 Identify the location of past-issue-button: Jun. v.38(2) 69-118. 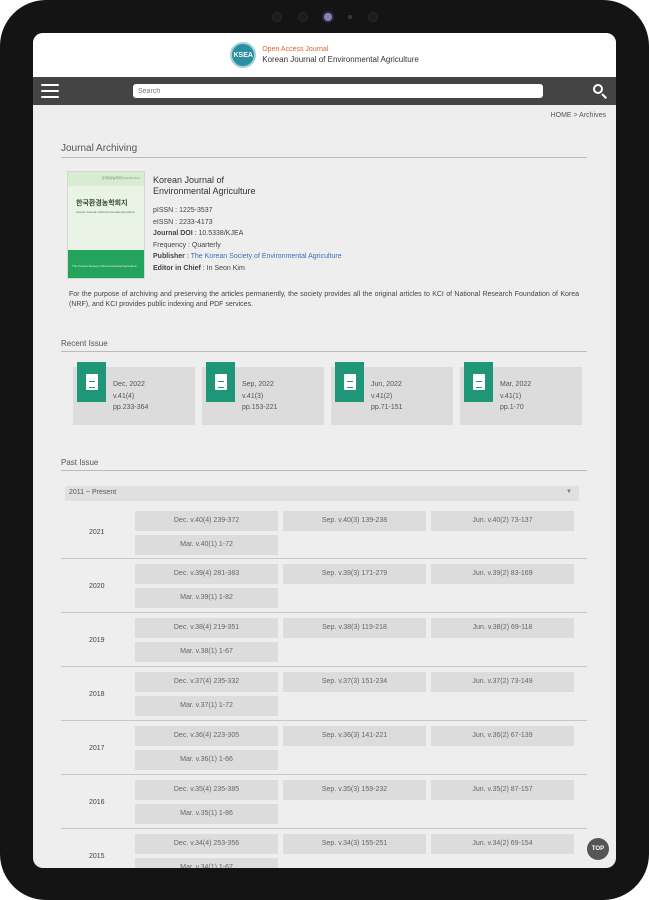
(502, 628).